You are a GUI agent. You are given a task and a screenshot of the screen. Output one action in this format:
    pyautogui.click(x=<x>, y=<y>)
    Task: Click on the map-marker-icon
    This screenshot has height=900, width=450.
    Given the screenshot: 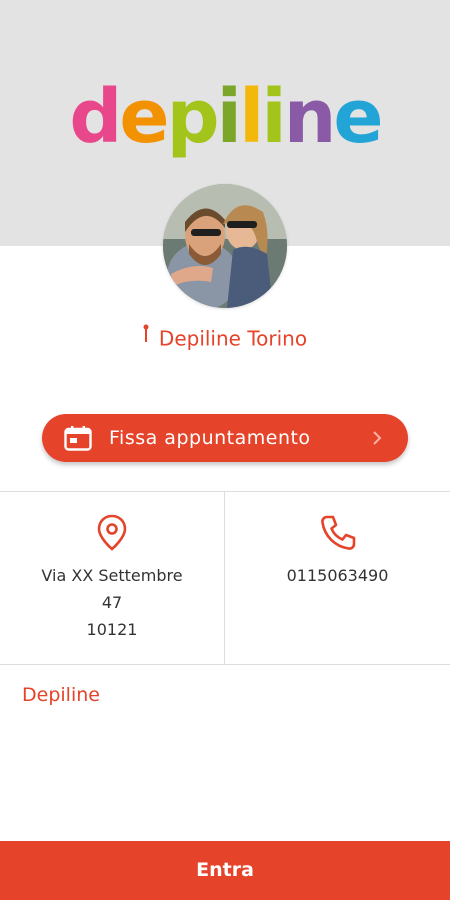 What is the action you would take?
    pyautogui.click(x=112, y=535)
    